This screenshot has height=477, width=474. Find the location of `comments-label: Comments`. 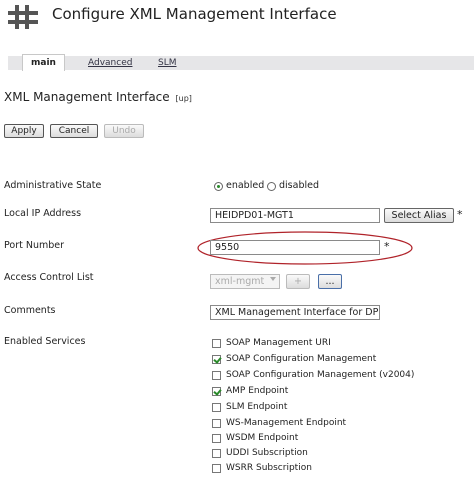

comments-label: Comments is located at coordinates (30, 310).